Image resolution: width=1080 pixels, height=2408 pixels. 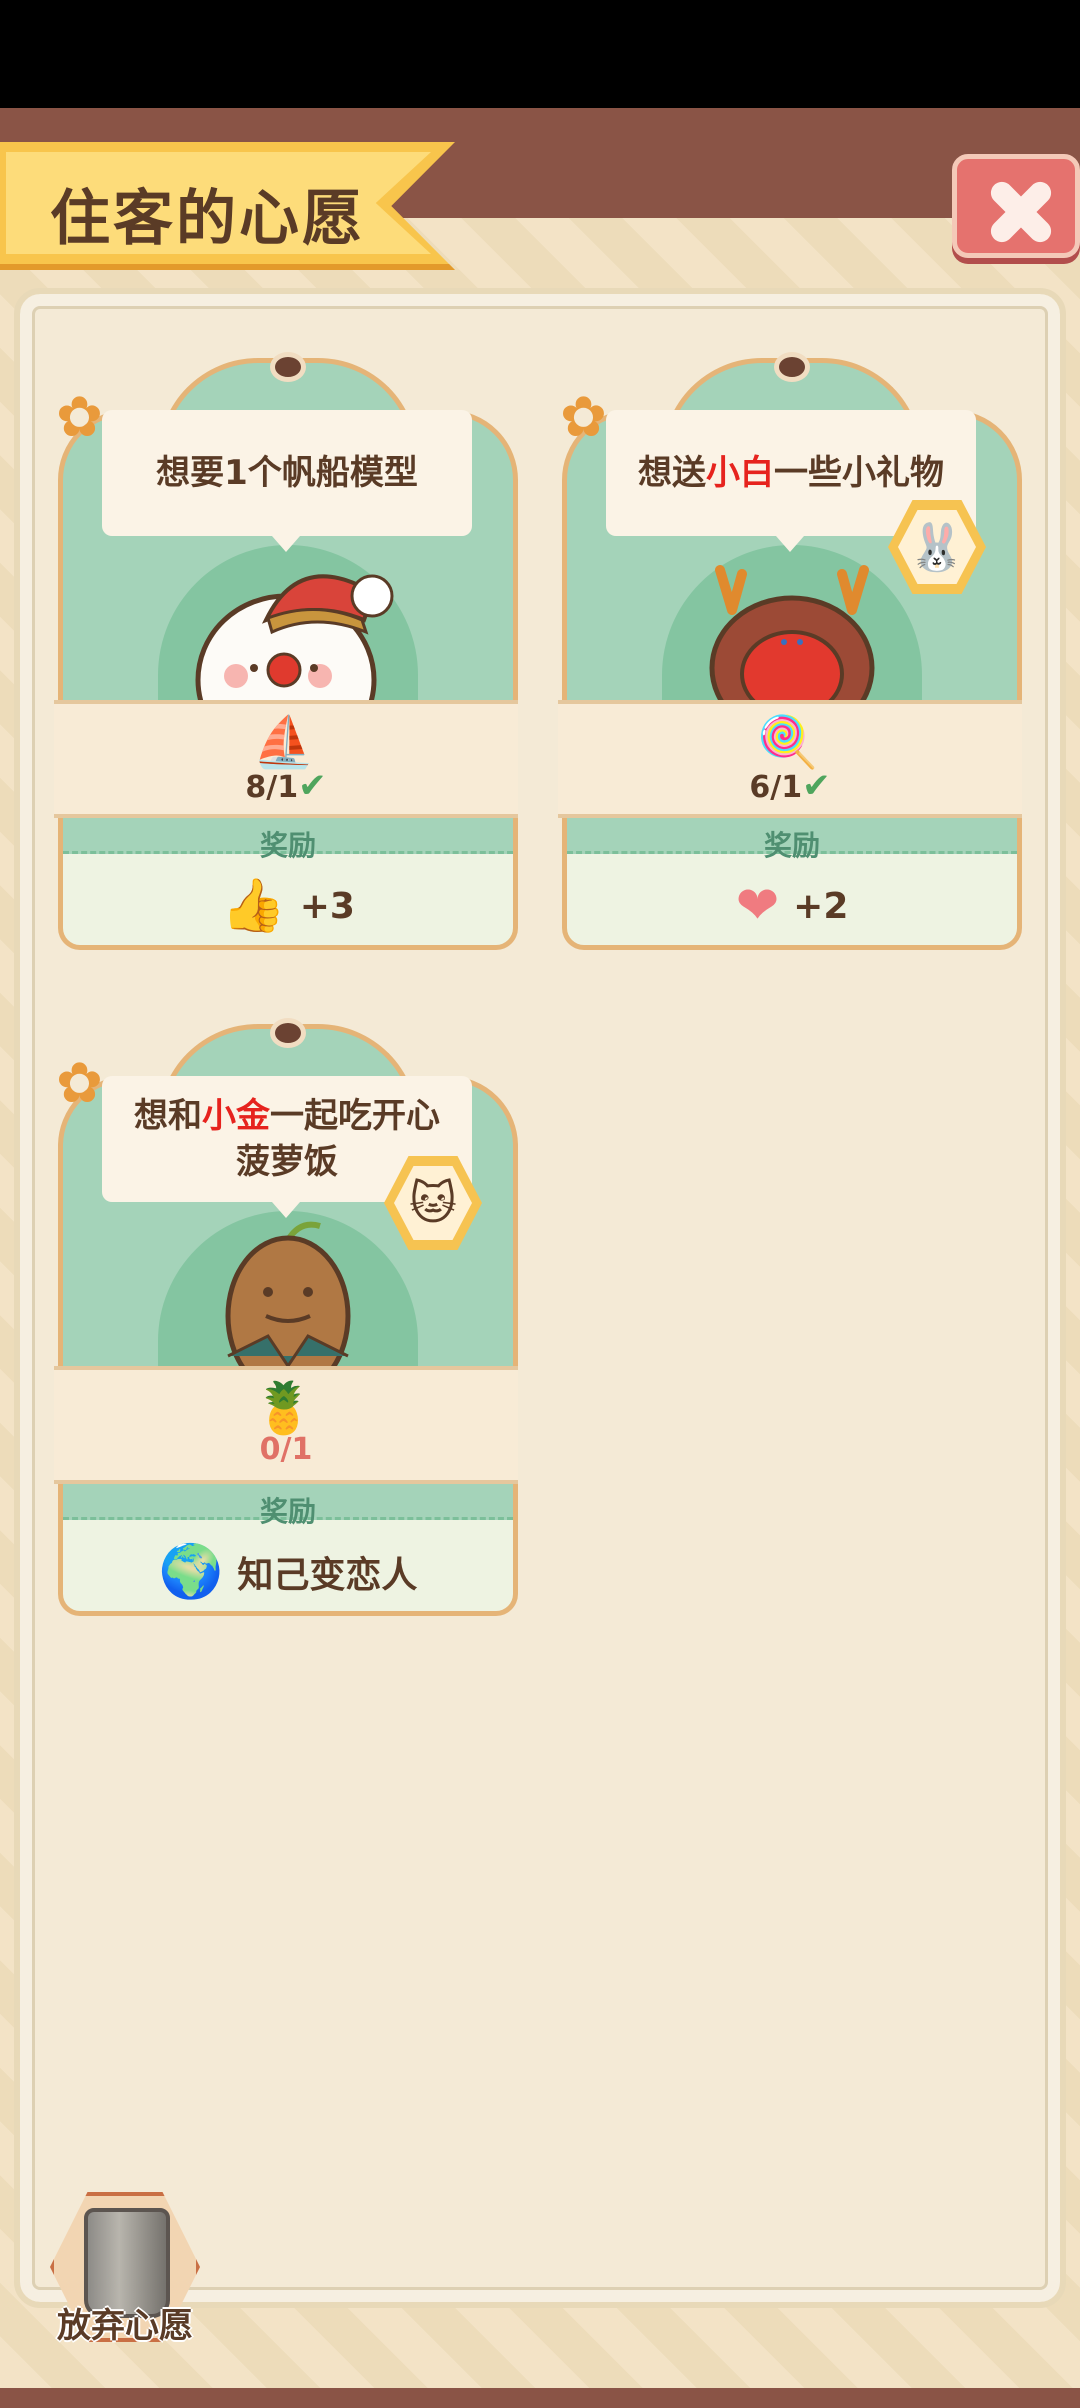 I want to click on abandon-wish-button: 放弃心愿, so click(x=125, y=2272).